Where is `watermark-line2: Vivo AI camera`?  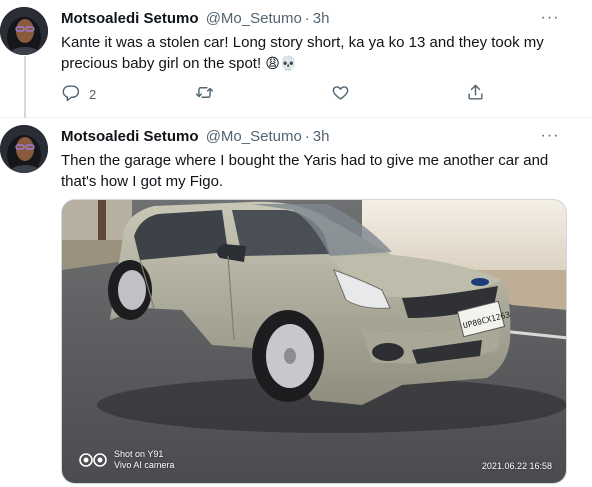 watermark-line2: Vivo AI camera is located at coordinates (144, 465).